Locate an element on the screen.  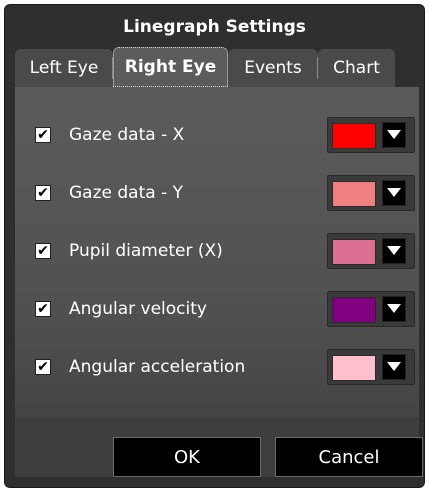
tab-right-eye: Right Eye is located at coordinates (170, 67).